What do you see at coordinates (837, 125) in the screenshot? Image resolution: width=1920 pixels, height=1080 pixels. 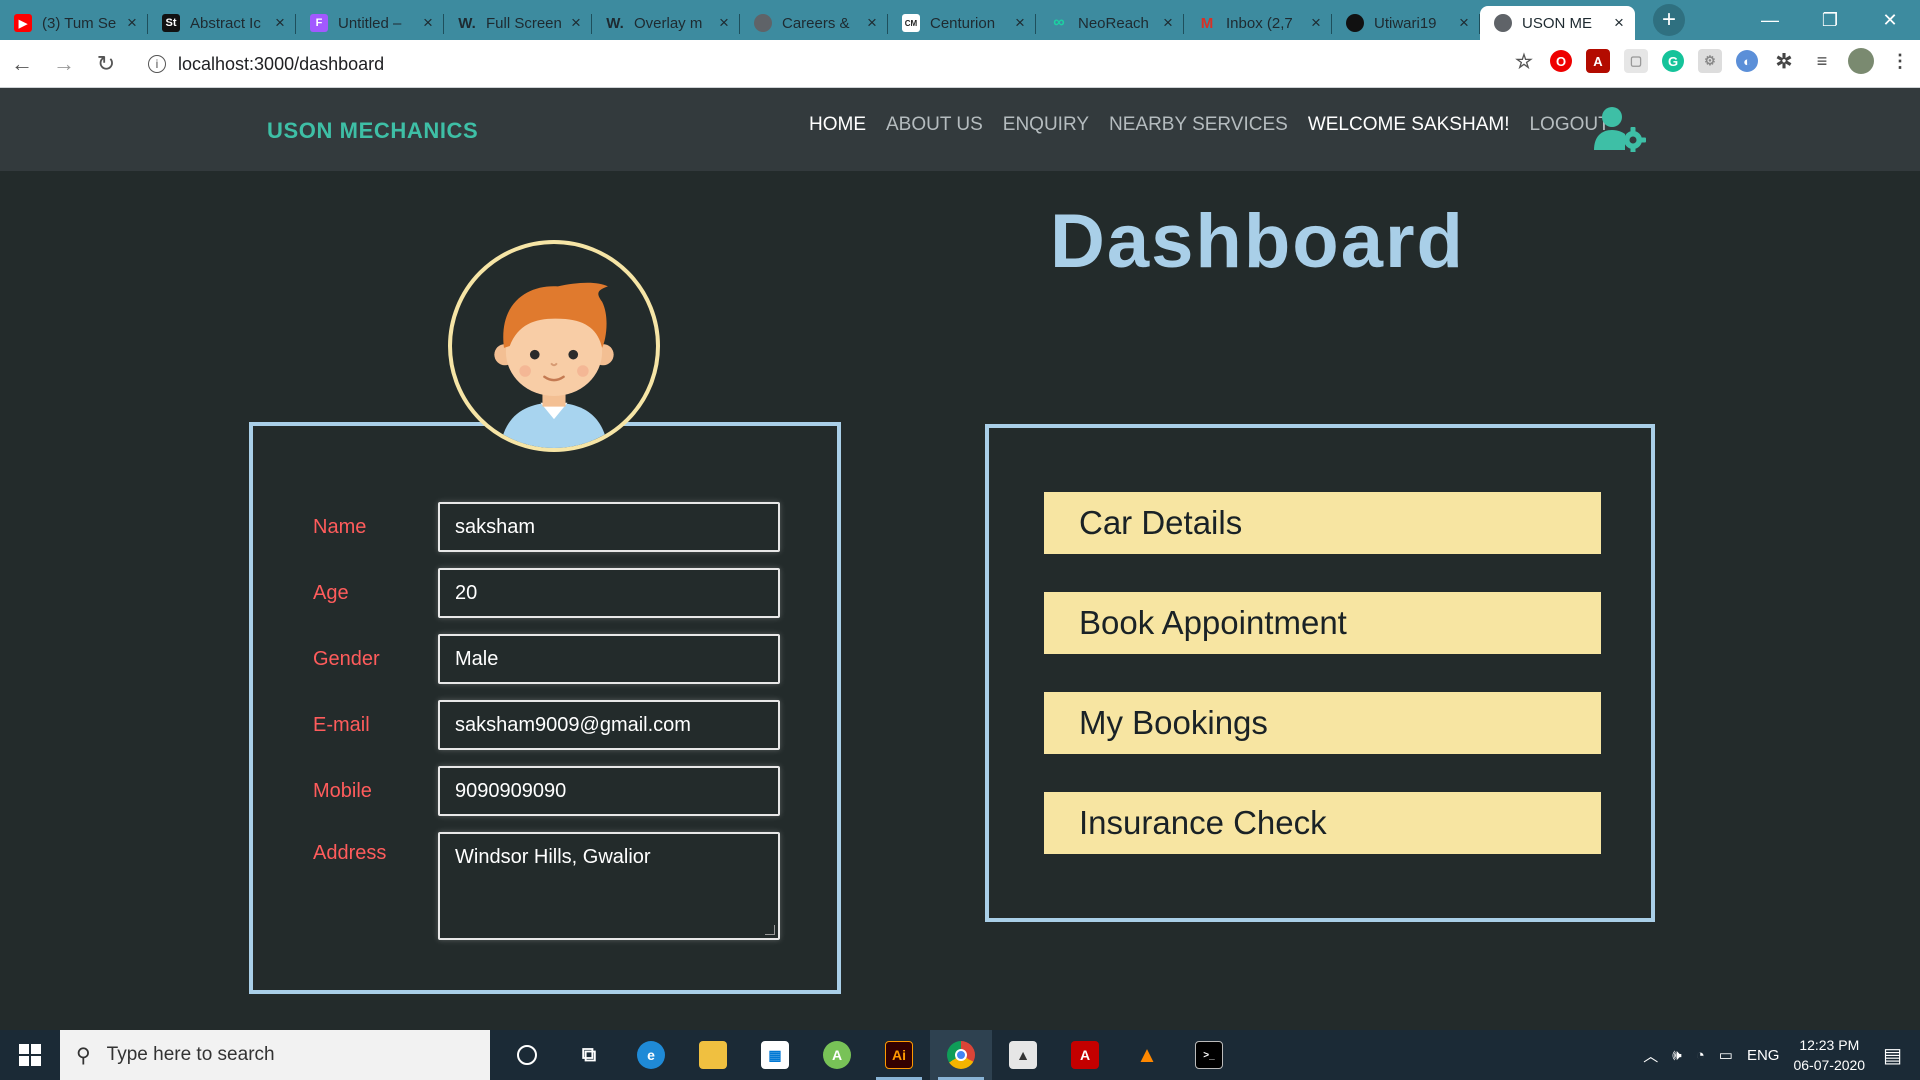 I see `nav-home: HOME` at bounding box center [837, 125].